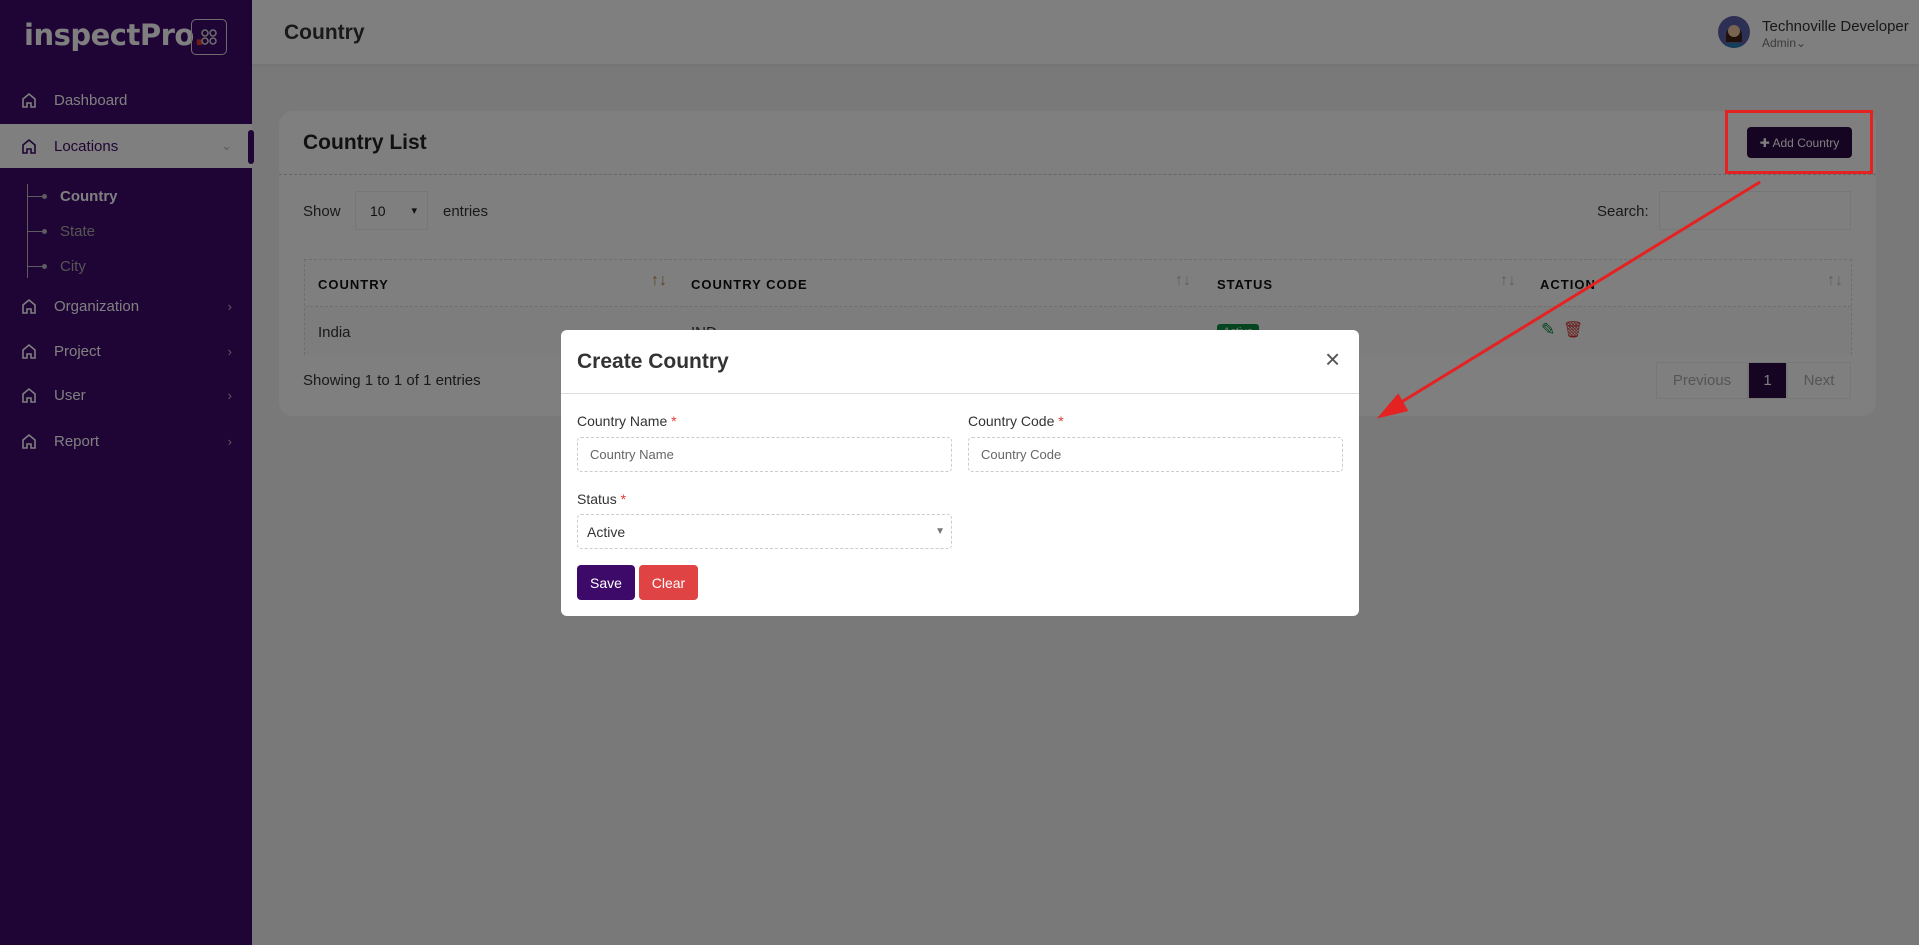 The image size is (1919, 945). I want to click on annotation-arrow, so click(1568, 299).